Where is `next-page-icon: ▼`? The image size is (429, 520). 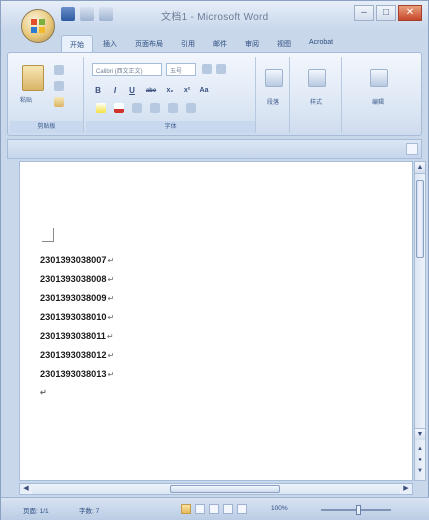 next-page-icon: ▼ is located at coordinates (420, 472).